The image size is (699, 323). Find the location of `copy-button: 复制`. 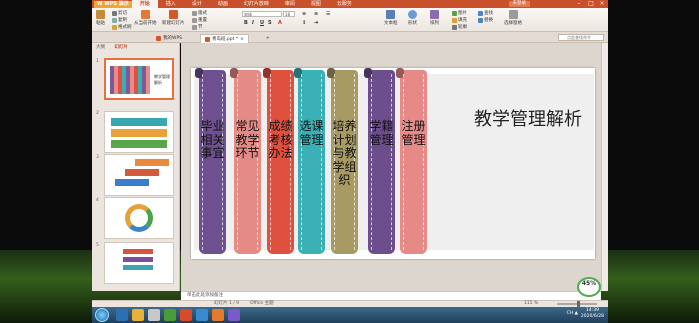

copy-button: 复制 is located at coordinates (119, 20).